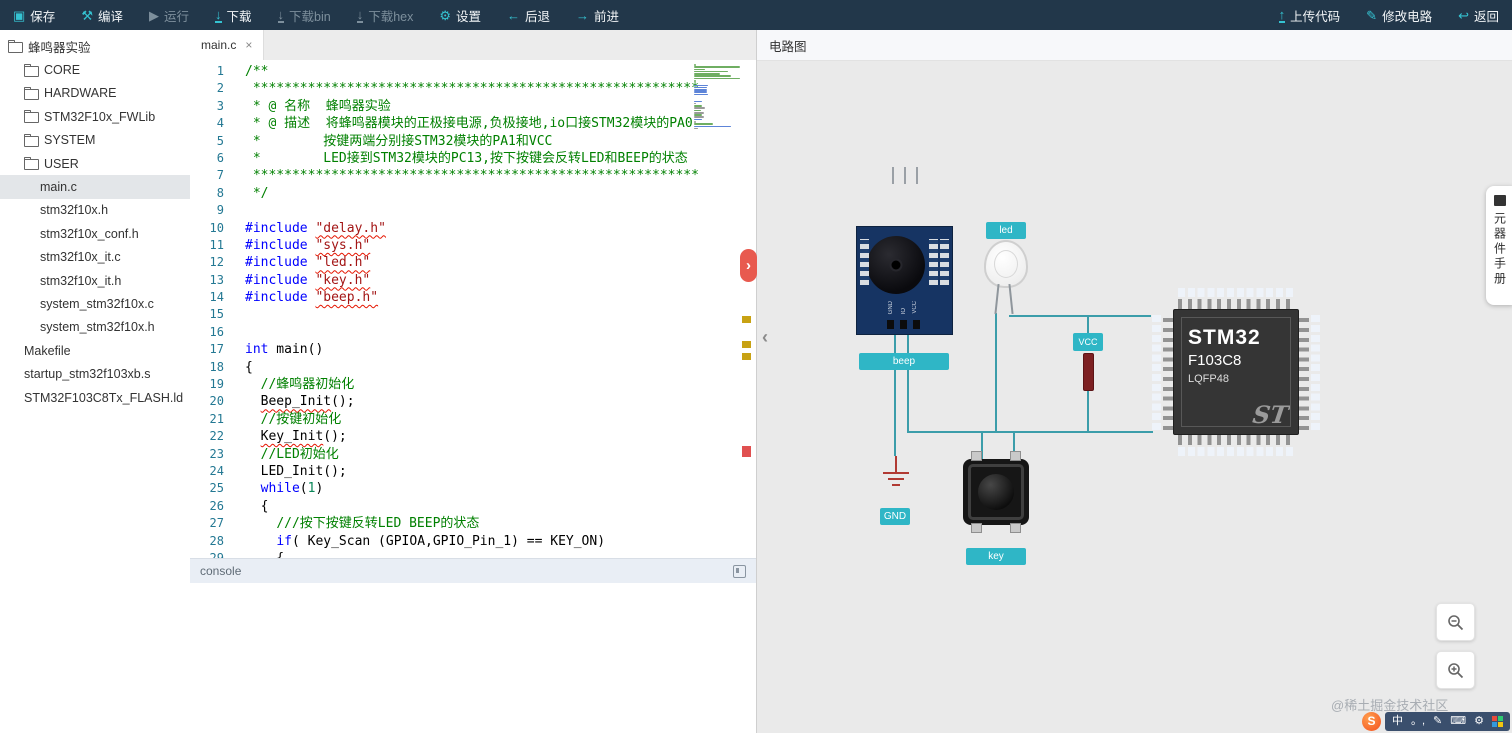 The width and height of the screenshot is (1512, 734). What do you see at coordinates (1397, 721) in the screenshot?
I see `ime-language-toggle: 中` at bounding box center [1397, 721].